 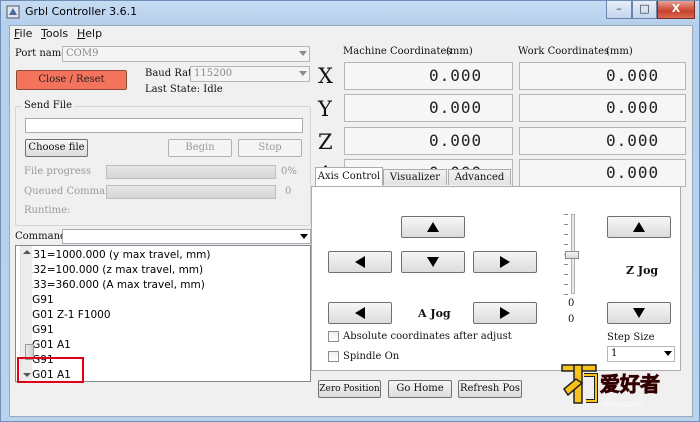 I want to click on zero-position-button: Zero Position, so click(x=349, y=389).